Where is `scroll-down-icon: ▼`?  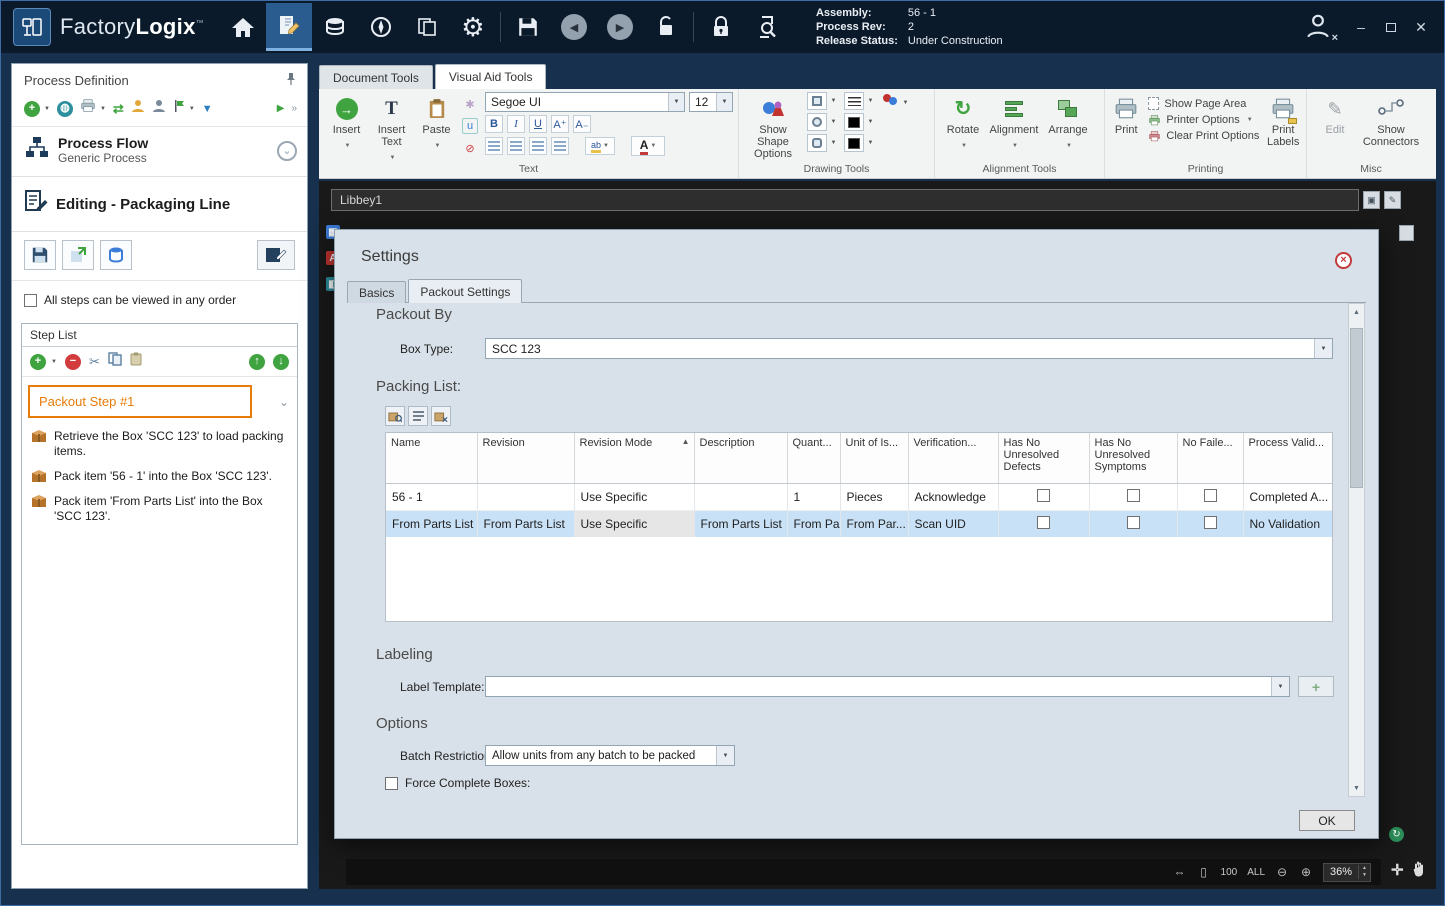
scroll-down-icon: ▼ is located at coordinates (1356, 788).